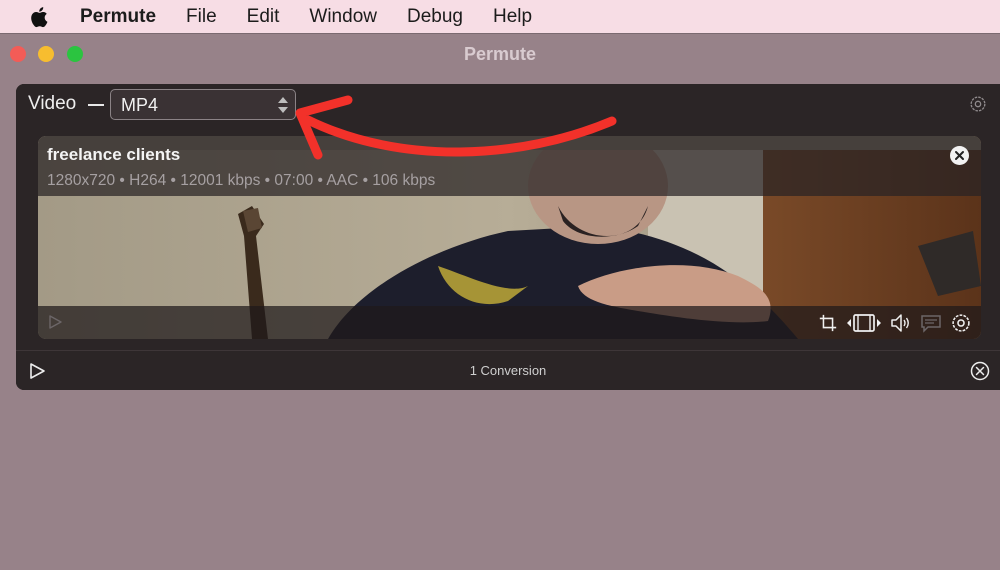  What do you see at coordinates (203, 104) in the screenshot?
I see `format-select: MP4` at bounding box center [203, 104].